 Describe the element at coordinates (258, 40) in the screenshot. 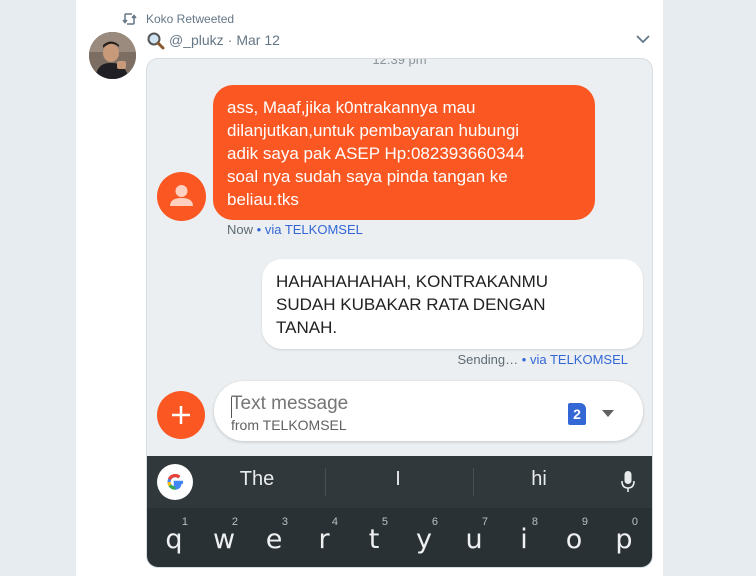

I see `tweet-date: Mar 12` at that location.